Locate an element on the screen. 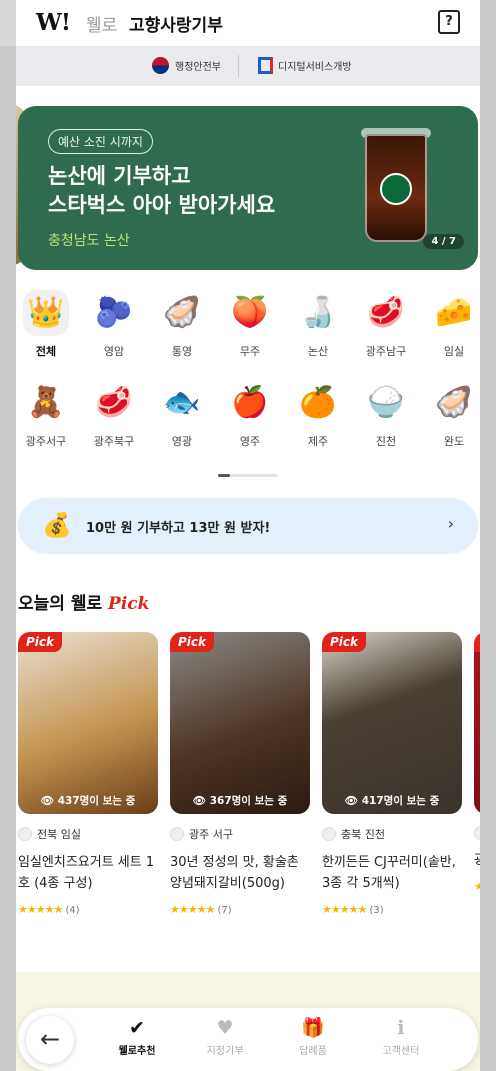 The image size is (496, 1071). rating: ★★ is located at coordinates (477, 886).